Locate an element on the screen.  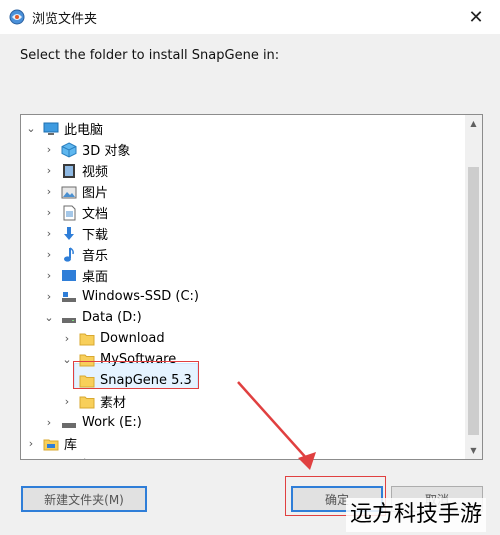
close-icon: ✕ is located at coordinates (476, 17).